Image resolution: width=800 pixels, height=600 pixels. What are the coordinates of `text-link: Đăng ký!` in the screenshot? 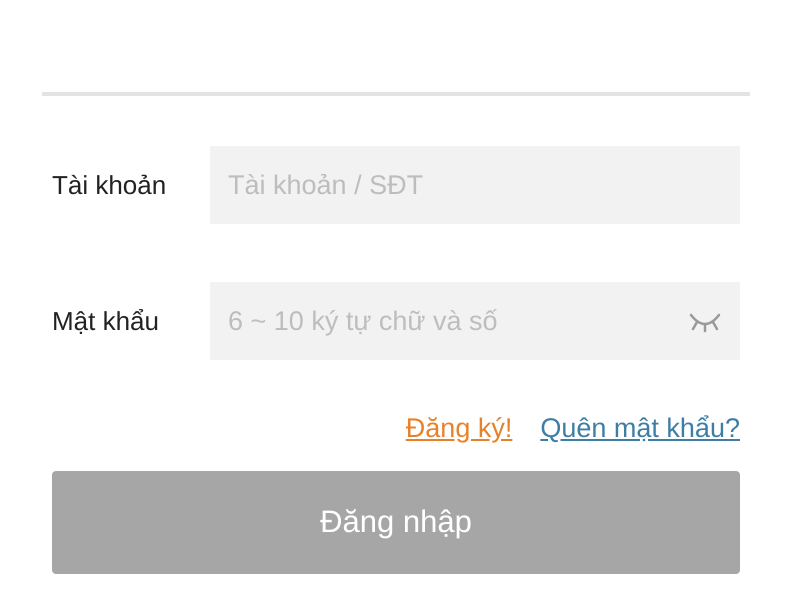 It's located at (459, 428).